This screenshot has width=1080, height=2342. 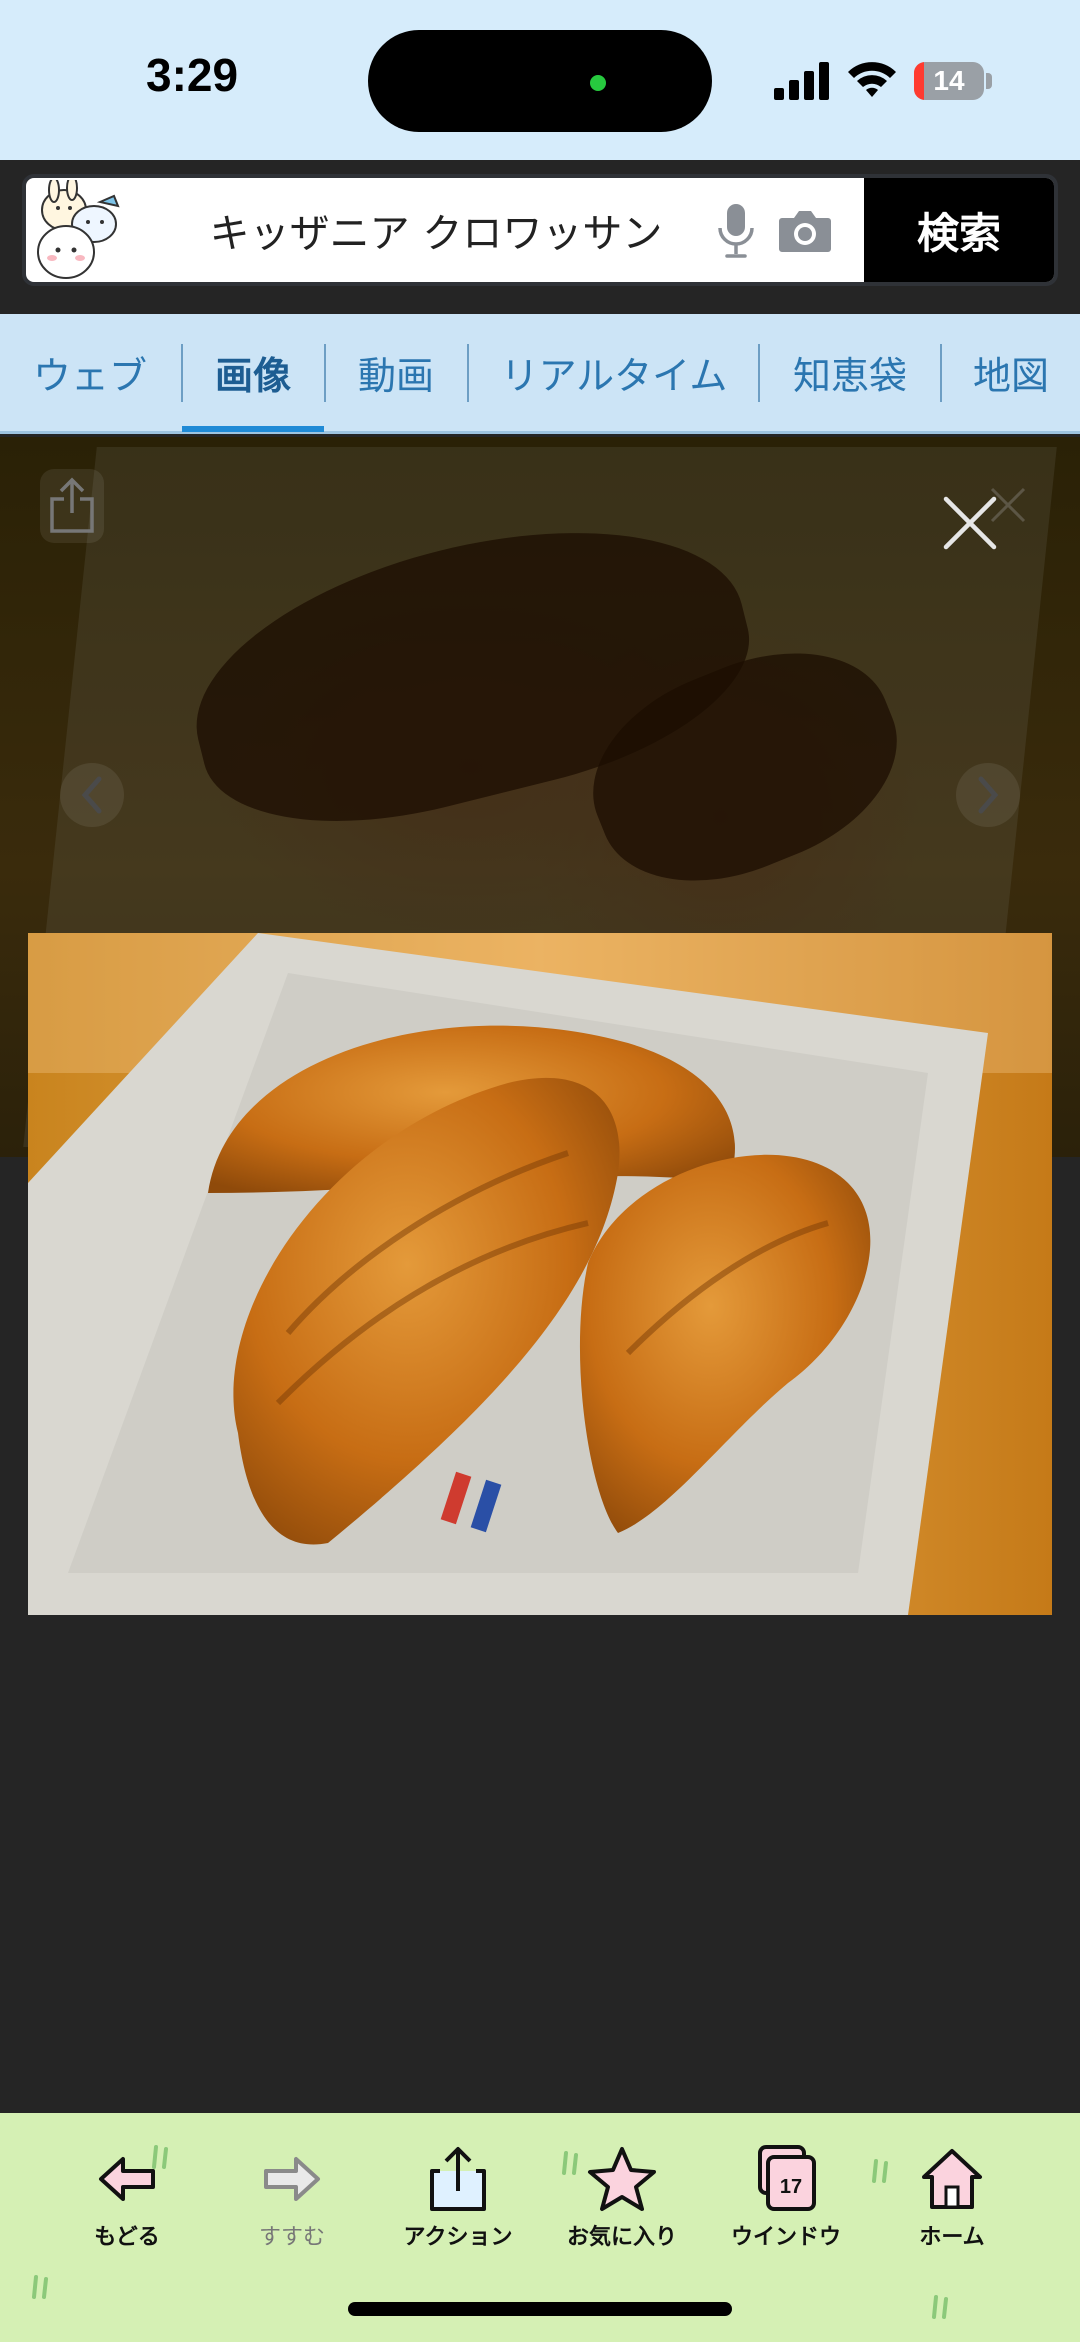 I want to click on forward-label: すすむ, so click(x=291, y=2237).